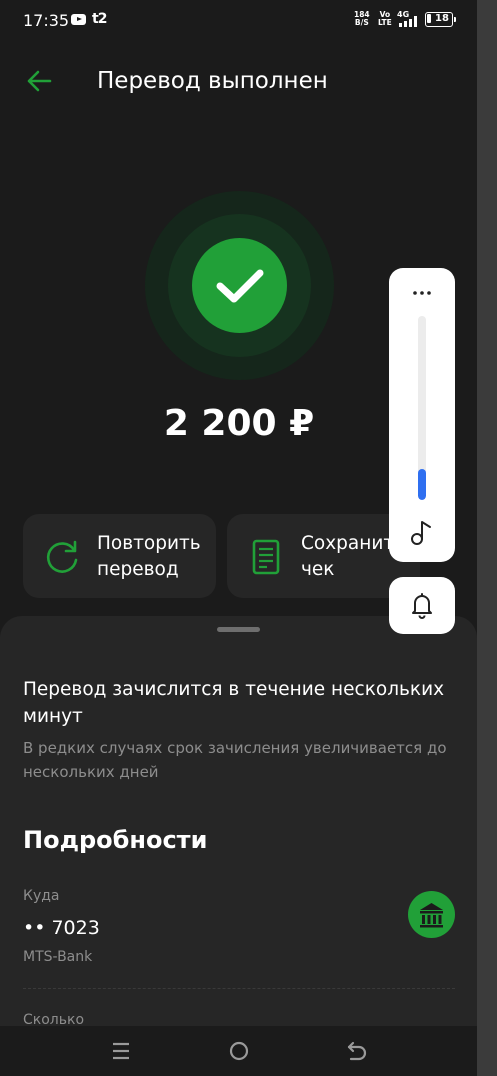  I want to click on check-icon, so click(240, 286).